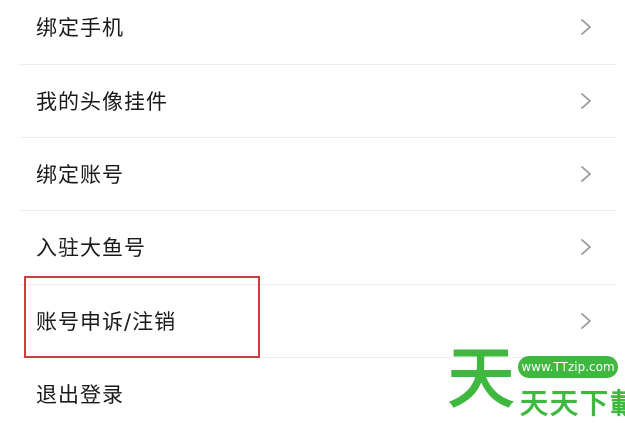  Describe the element at coordinates (536, 383) in the screenshot. I see `watermark-logo: 天 www.TTzip.com 天天下載` at that location.